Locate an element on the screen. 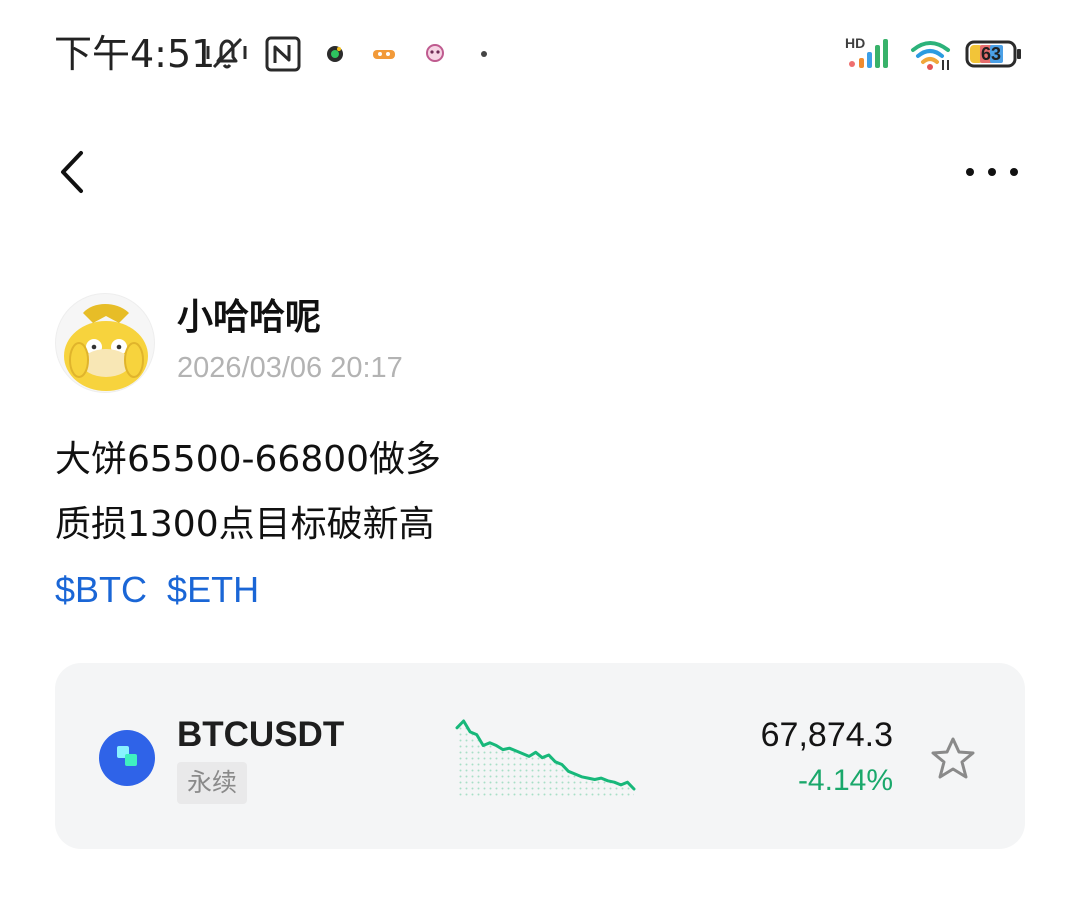 The width and height of the screenshot is (1080, 906). tag-btc: $BTC is located at coordinates (101, 589).